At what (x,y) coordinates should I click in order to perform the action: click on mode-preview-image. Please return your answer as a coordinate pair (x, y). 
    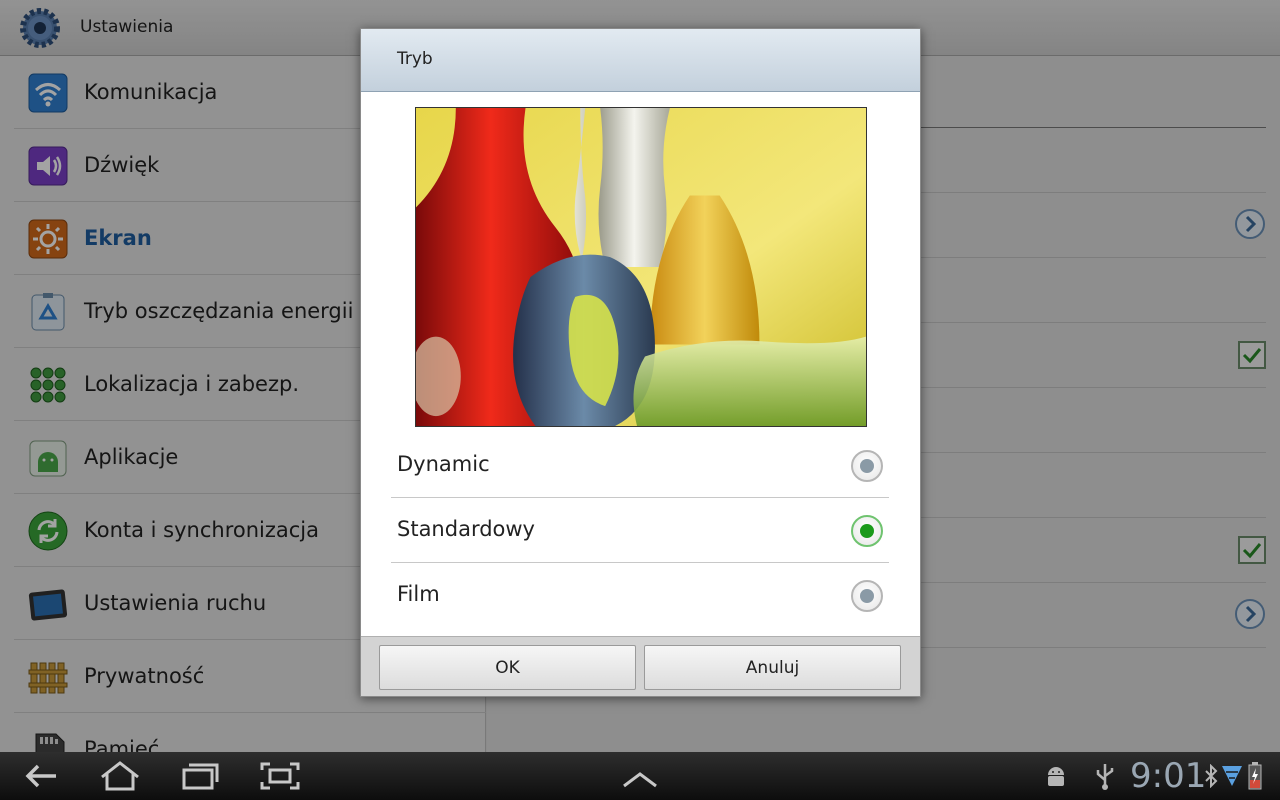
    Looking at the image, I should click on (641, 267).